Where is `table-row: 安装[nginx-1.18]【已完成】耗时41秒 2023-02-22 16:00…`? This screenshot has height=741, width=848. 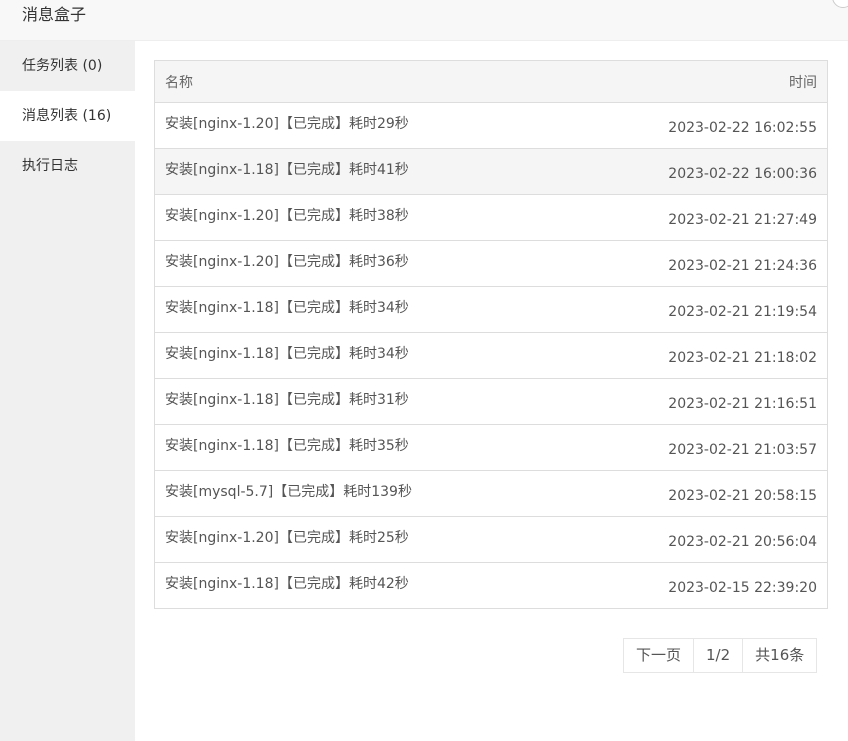
table-row: 安装[nginx-1.18]【已完成】耗时41秒 2023-02-22 16:00… is located at coordinates (491, 171).